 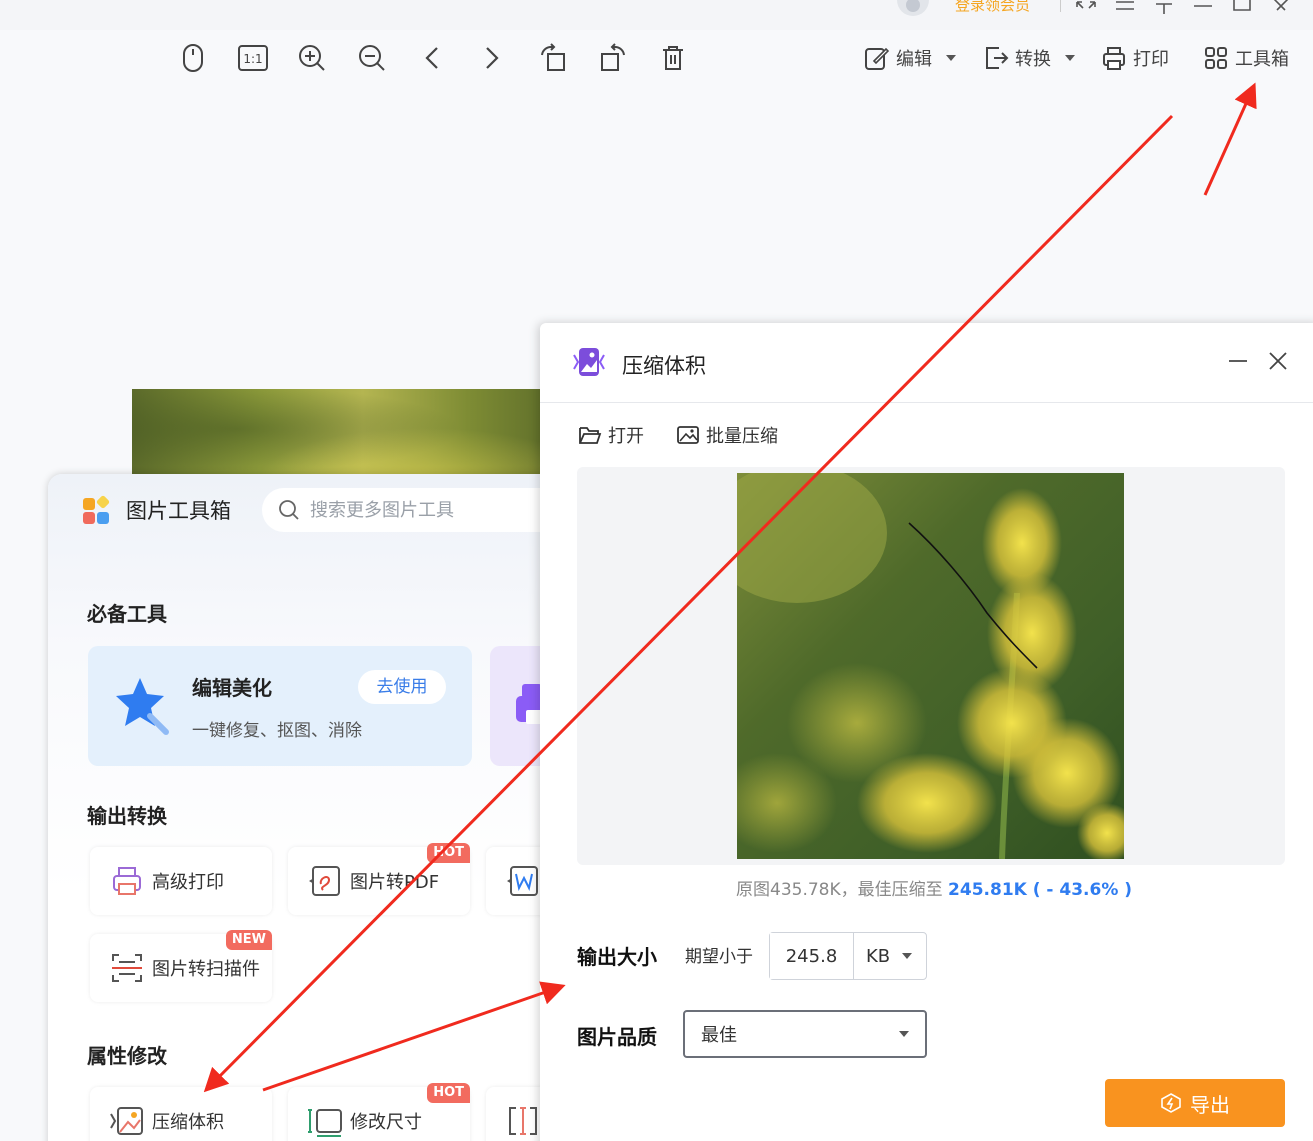 What do you see at coordinates (430, 510) in the screenshot?
I see `search-input` at bounding box center [430, 510].